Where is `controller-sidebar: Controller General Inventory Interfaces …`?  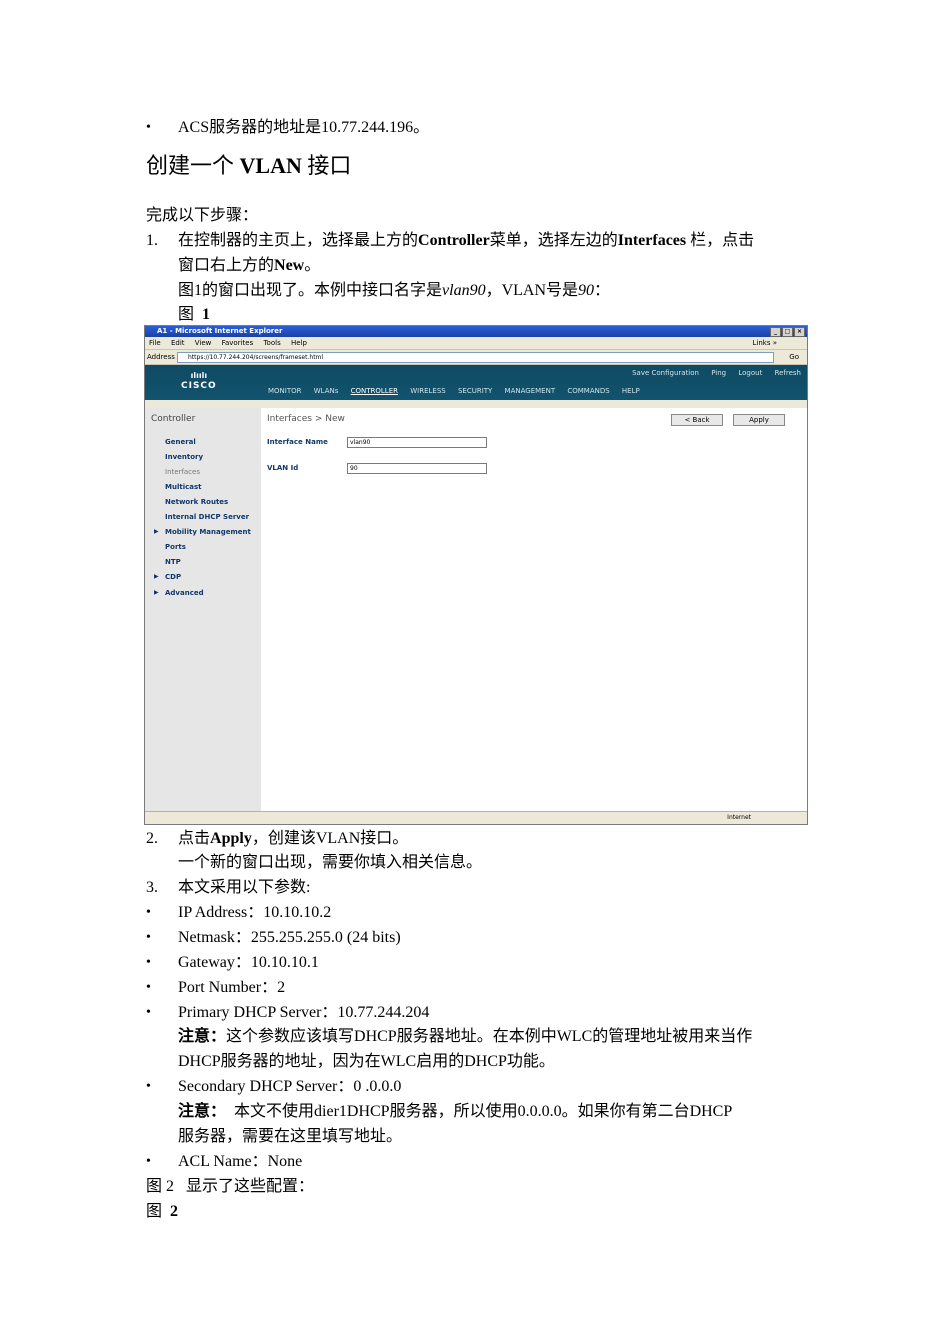
controller-sidebar: Controller General Inventory Interfaces … is located at coordinates (203, 610).